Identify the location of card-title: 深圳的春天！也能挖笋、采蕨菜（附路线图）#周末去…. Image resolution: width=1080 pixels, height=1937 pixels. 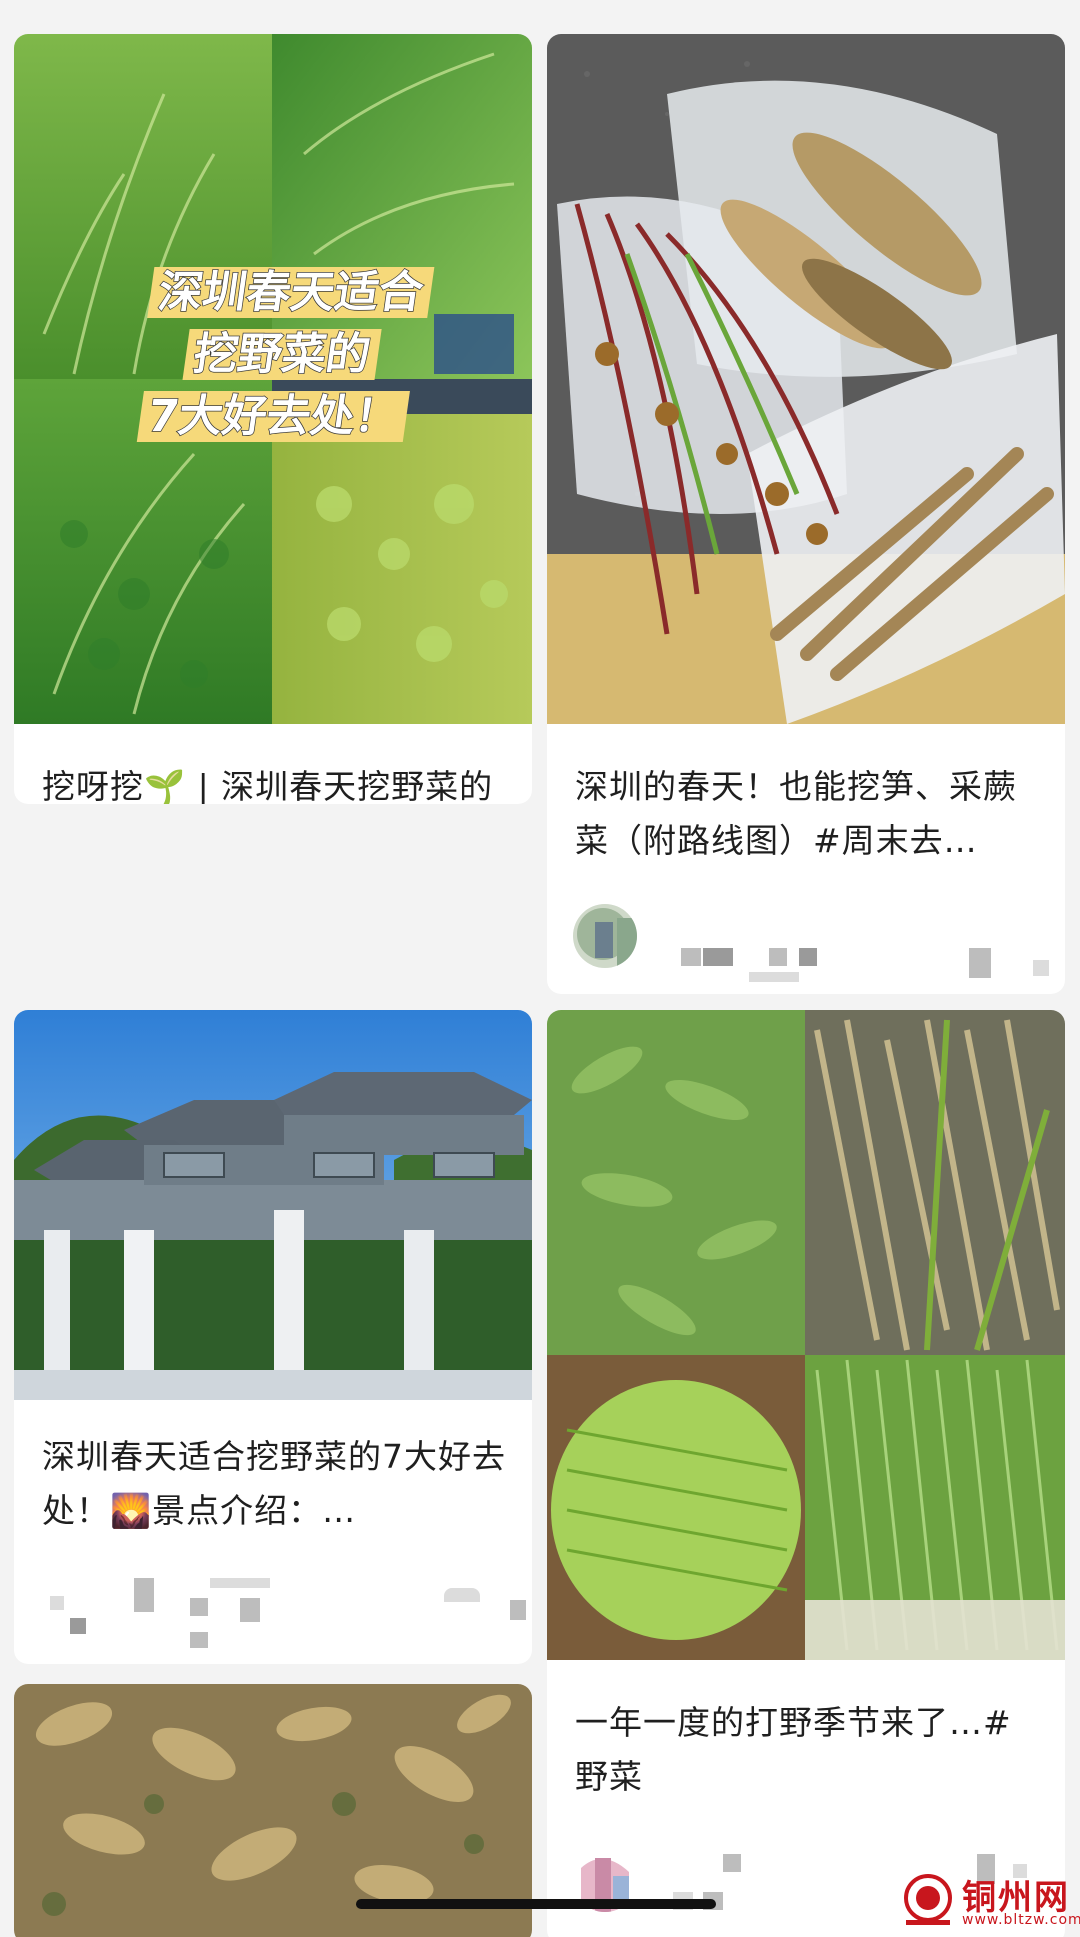
(808, 815).